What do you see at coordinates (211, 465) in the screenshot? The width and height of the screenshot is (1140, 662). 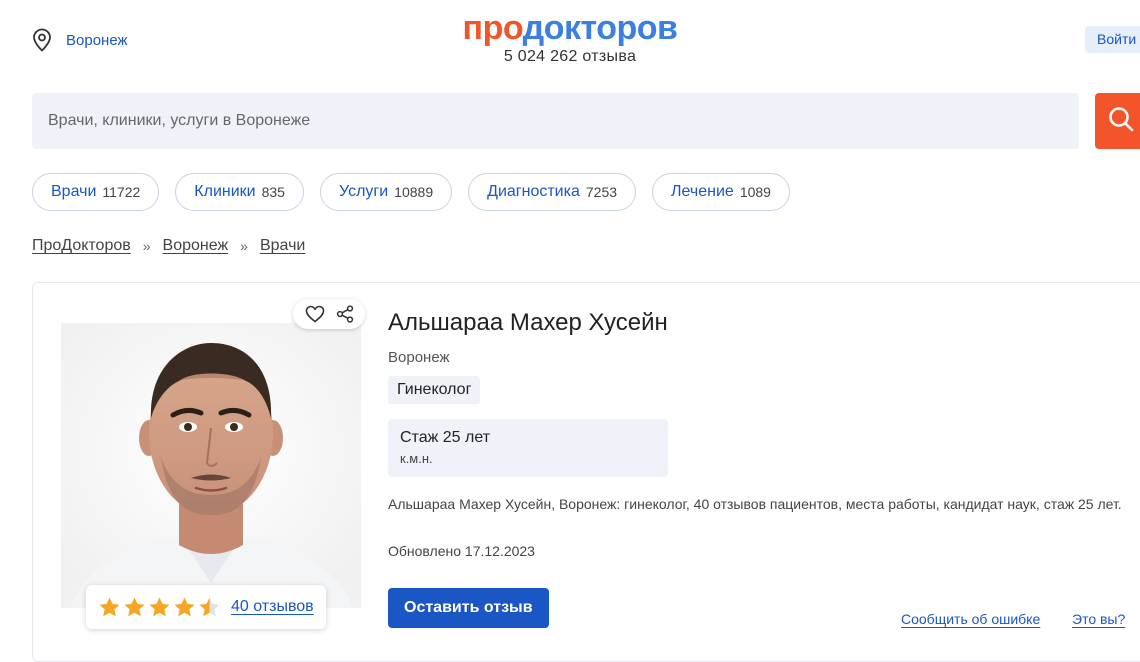 I see `doctor-photo` at bounding box center [211, 465].